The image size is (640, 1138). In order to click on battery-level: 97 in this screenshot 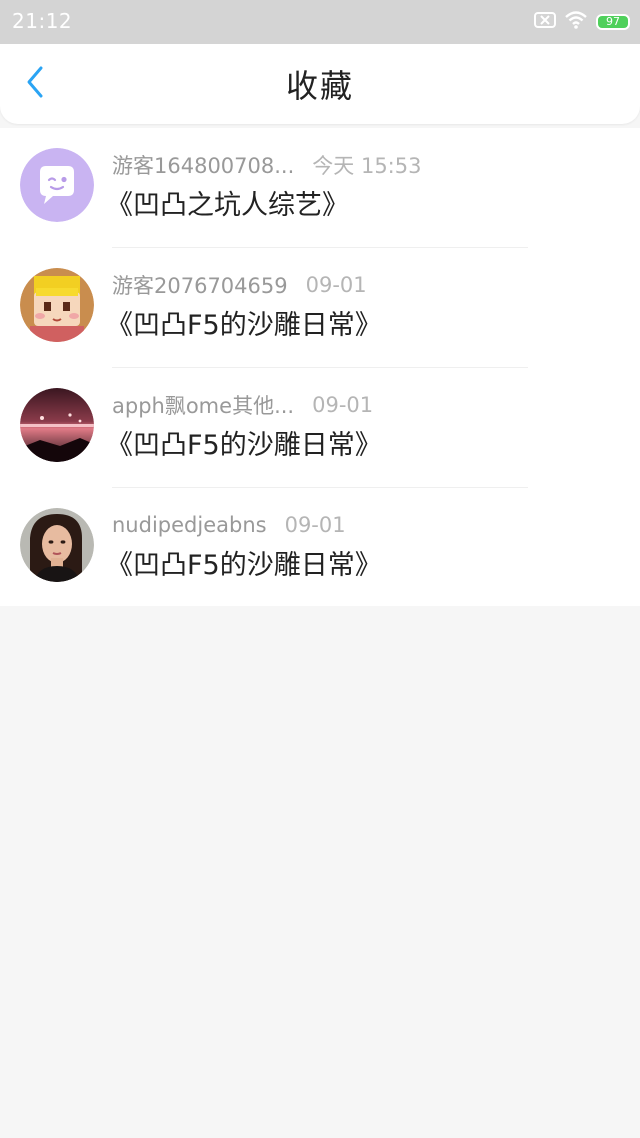, I will do `click(613, 21)`.